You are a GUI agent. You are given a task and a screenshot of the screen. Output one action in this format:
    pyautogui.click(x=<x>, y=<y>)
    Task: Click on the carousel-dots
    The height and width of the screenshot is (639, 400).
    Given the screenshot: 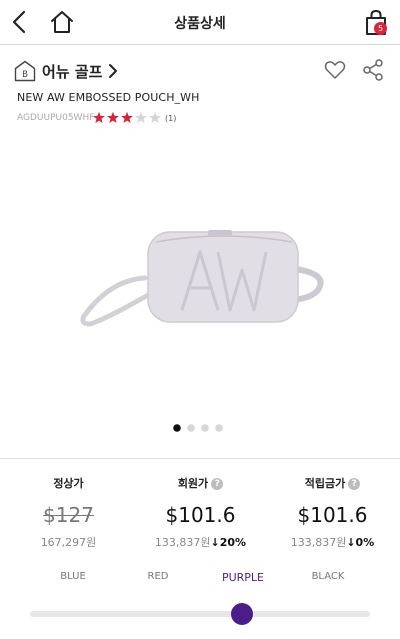 What is the action you would take?
    pyautogui.click(x=202, y=428)
    